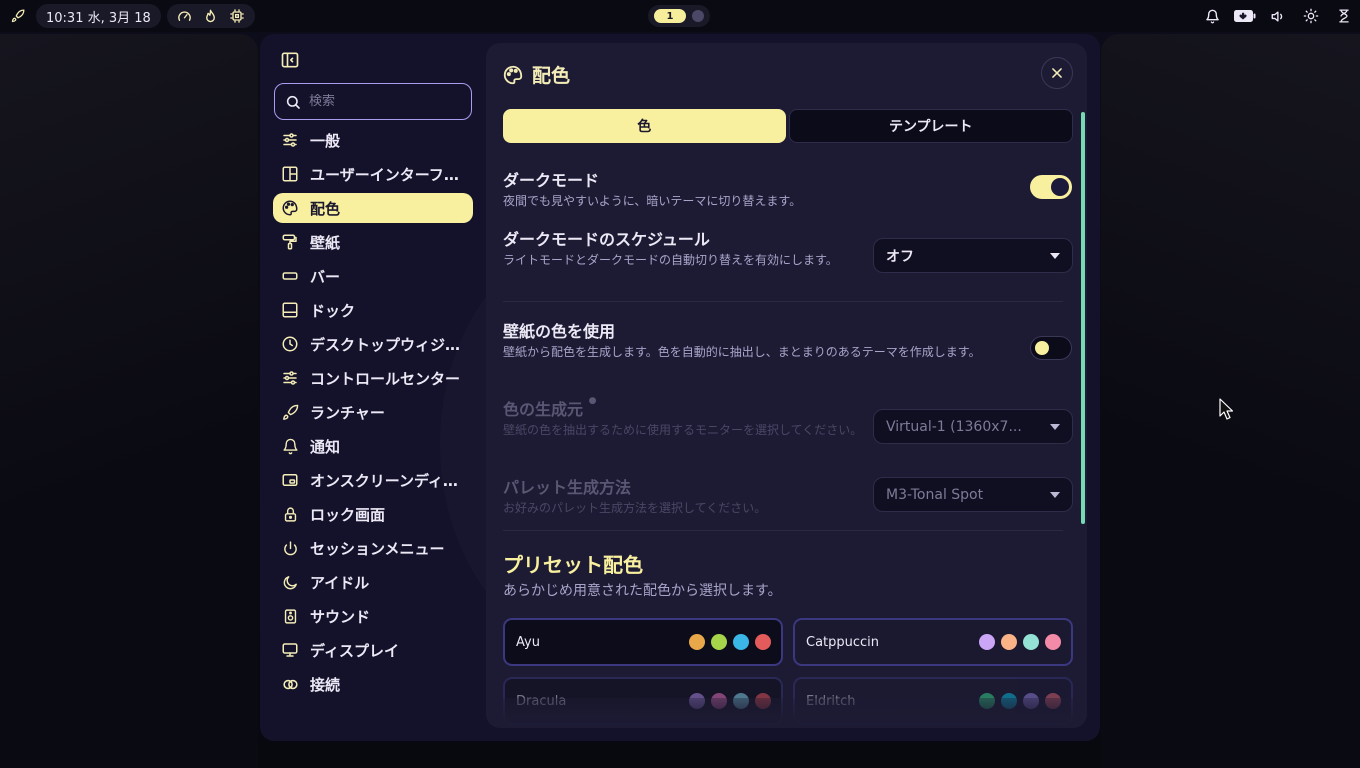 The height and width of the screenshot is (768, 1360). I want to click on tab-templates: テンプレート, so click(930, 126).